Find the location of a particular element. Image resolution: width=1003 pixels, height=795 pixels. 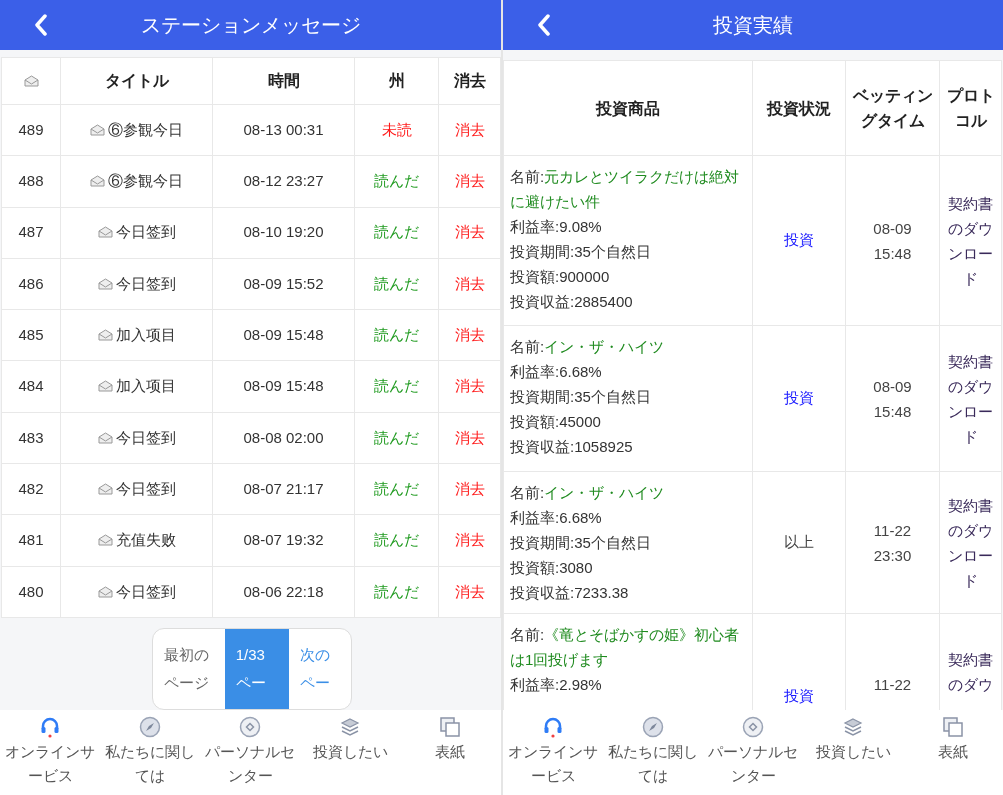

detail-line: 名前:元カレとツイラクだけは絶対に避けたい件 is located at coordinates (625, 189).